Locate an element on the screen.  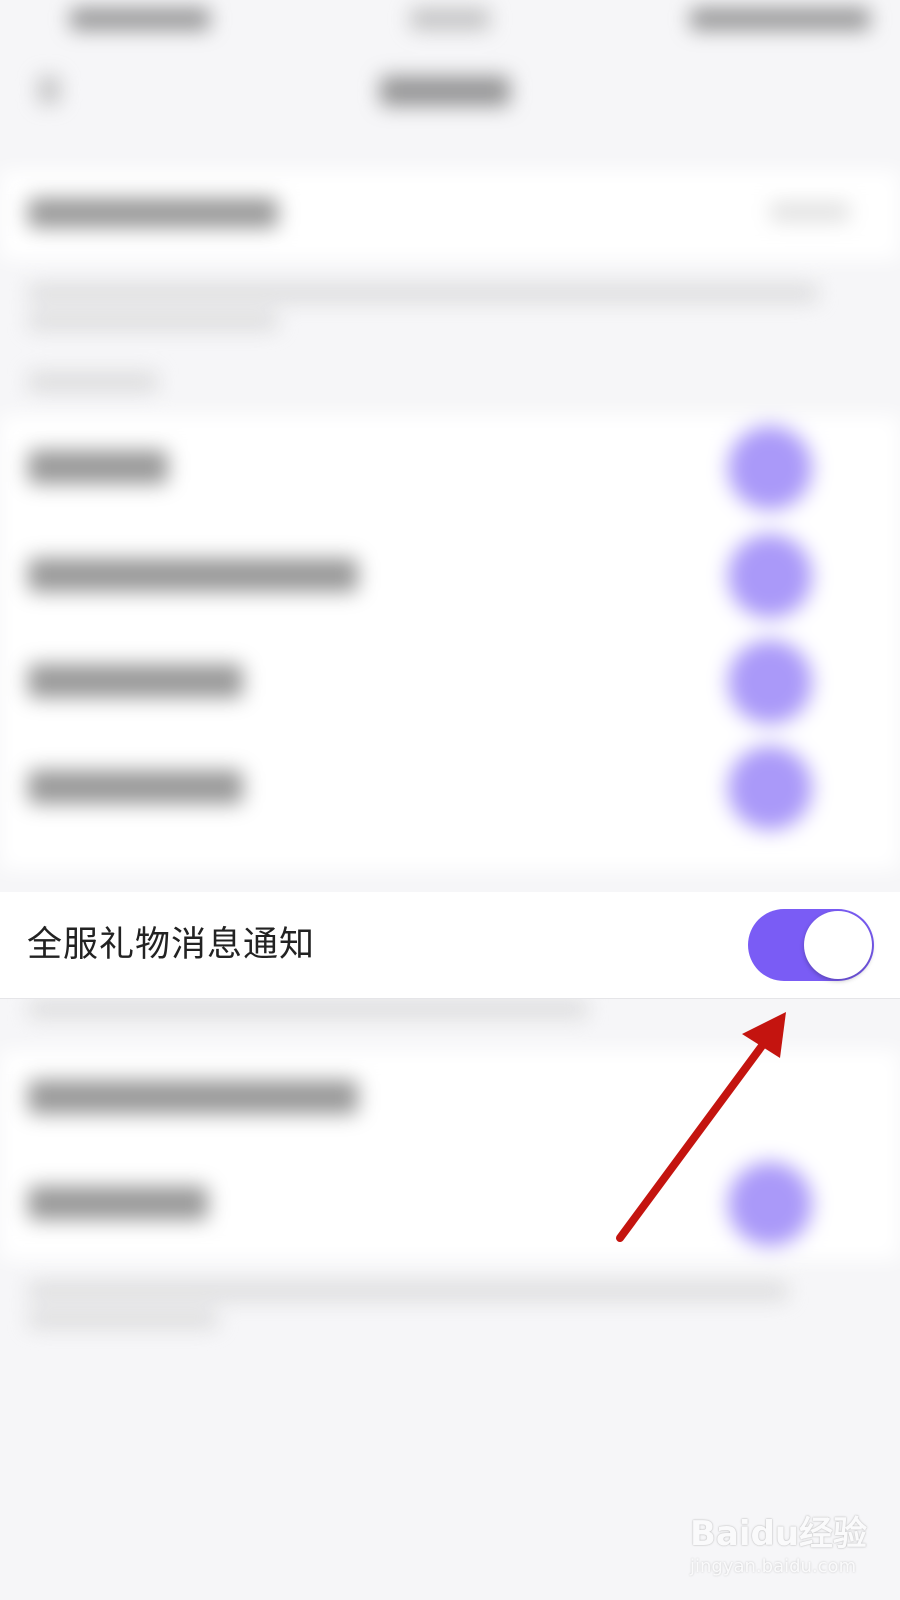
blurred-status-battery is located at coordinates (780, 19).